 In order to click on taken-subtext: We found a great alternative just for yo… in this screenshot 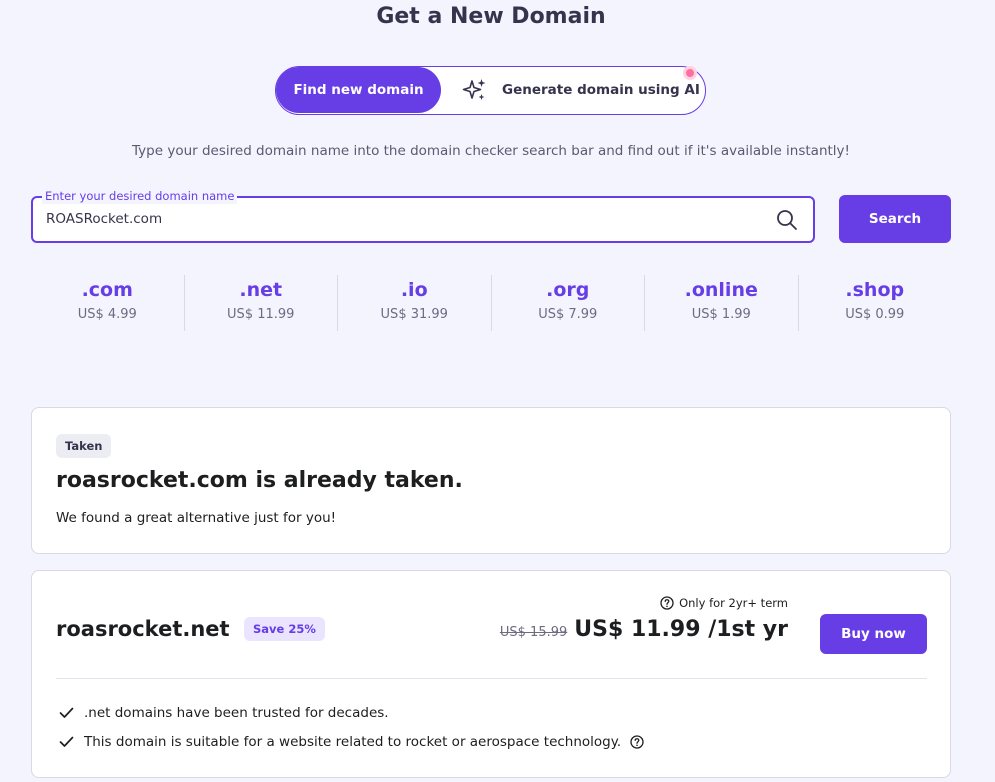, I will do `click(196, 518)`.